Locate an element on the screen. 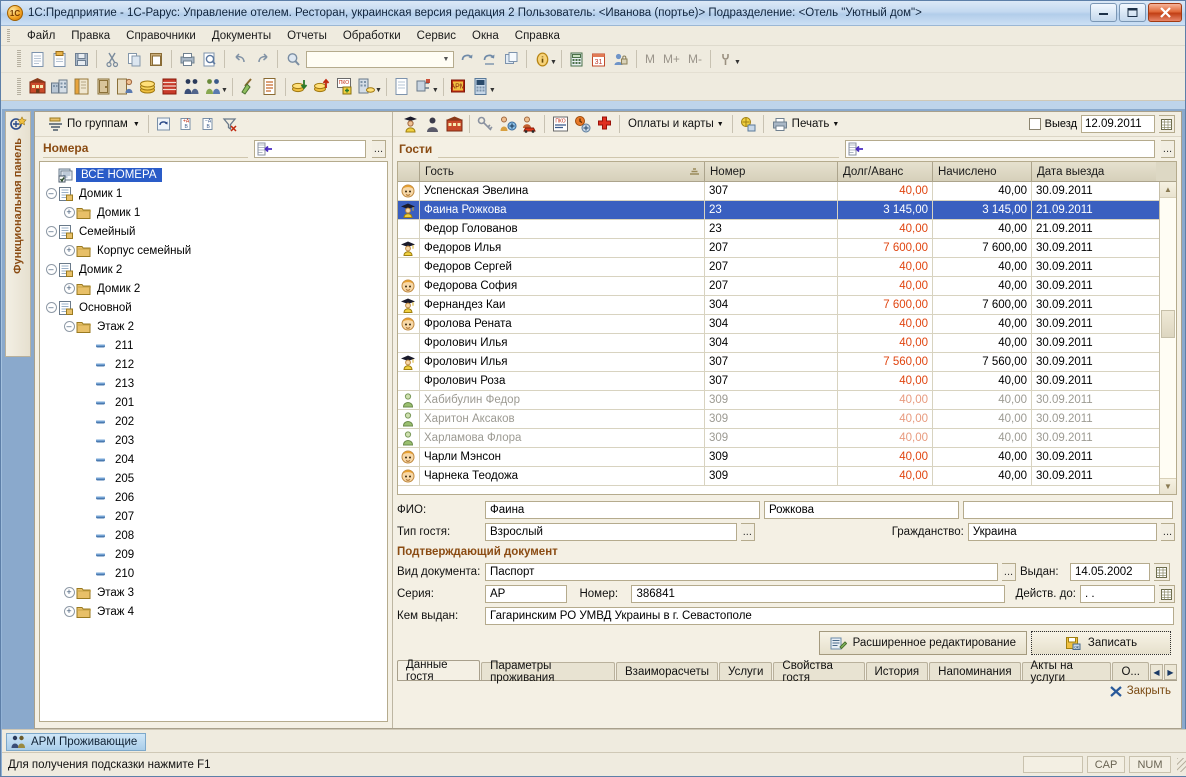 The image size is (1186, 777). advanced-edit-button: Расширенное редактирование is located at coordinates (922, 643).